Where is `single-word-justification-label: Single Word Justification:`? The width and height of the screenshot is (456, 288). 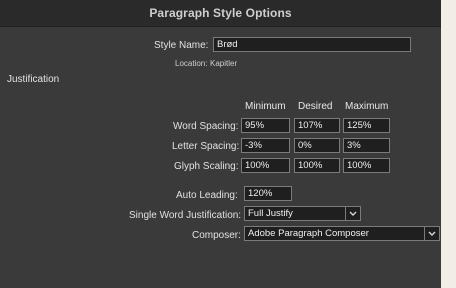
single-word-justification-label: Single Word Justification: is located at coordinates (185, 215).